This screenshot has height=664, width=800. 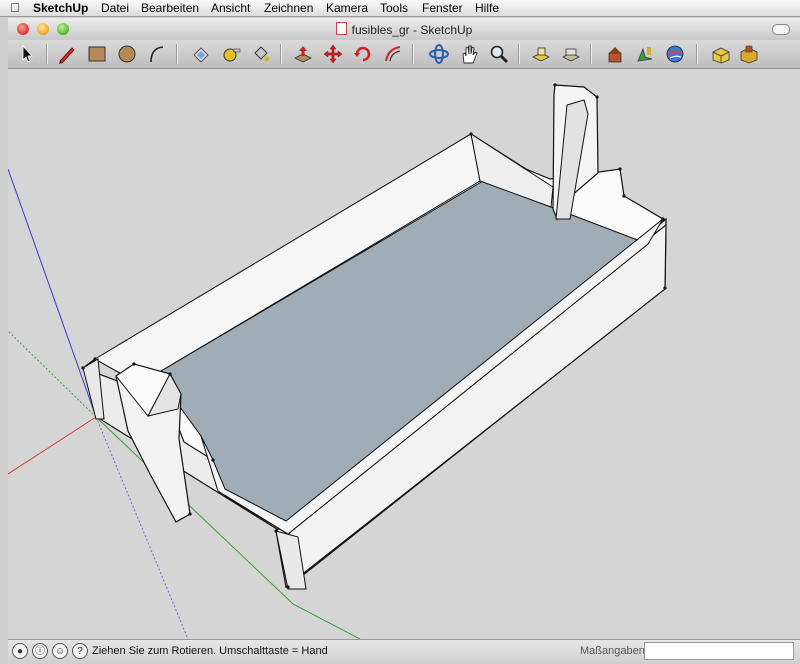 I want to click on user-sign-in-icon: ☺, so click(x=60, y=651).